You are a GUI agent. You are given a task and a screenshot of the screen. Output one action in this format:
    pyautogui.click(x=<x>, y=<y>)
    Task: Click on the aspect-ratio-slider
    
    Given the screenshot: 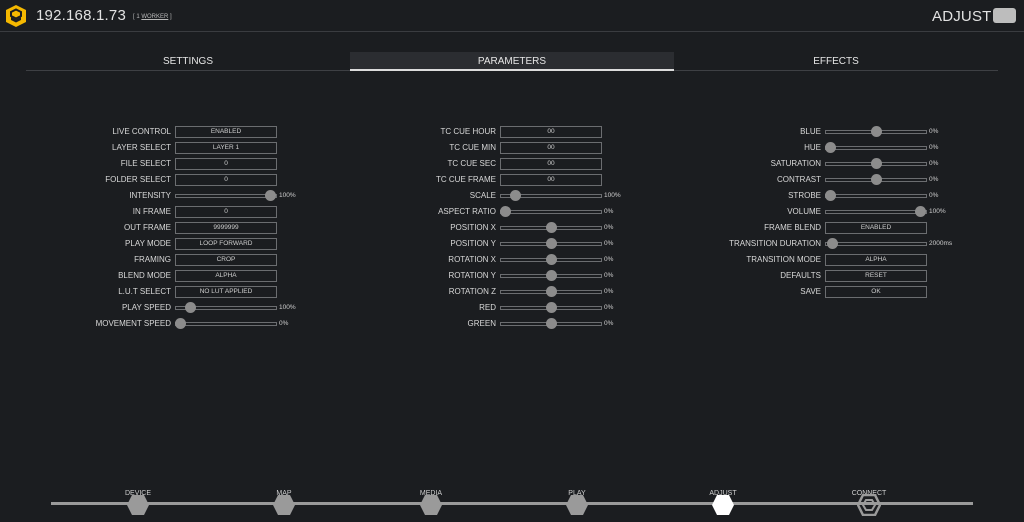 What is the action you would take?
    pyautogui.click(x=550, y=212)
    